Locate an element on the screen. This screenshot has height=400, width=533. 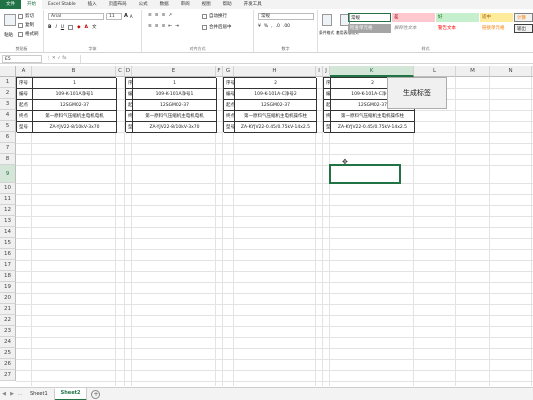
row-header-7: 7 is located at coordinates (8, 148).